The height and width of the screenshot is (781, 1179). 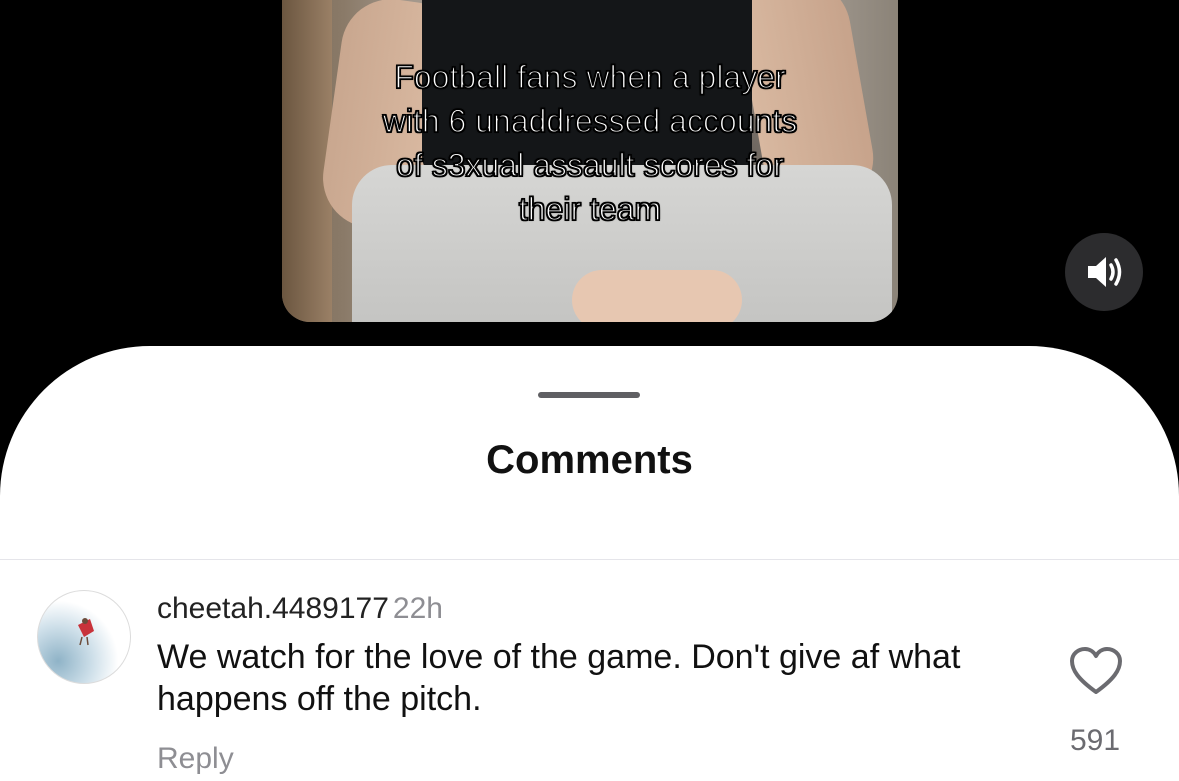 What do you see at coordinates (589, 165) in the screenshot?
I see `caption-line: of s3xual assault scores for` at bounding box center [589, 165].